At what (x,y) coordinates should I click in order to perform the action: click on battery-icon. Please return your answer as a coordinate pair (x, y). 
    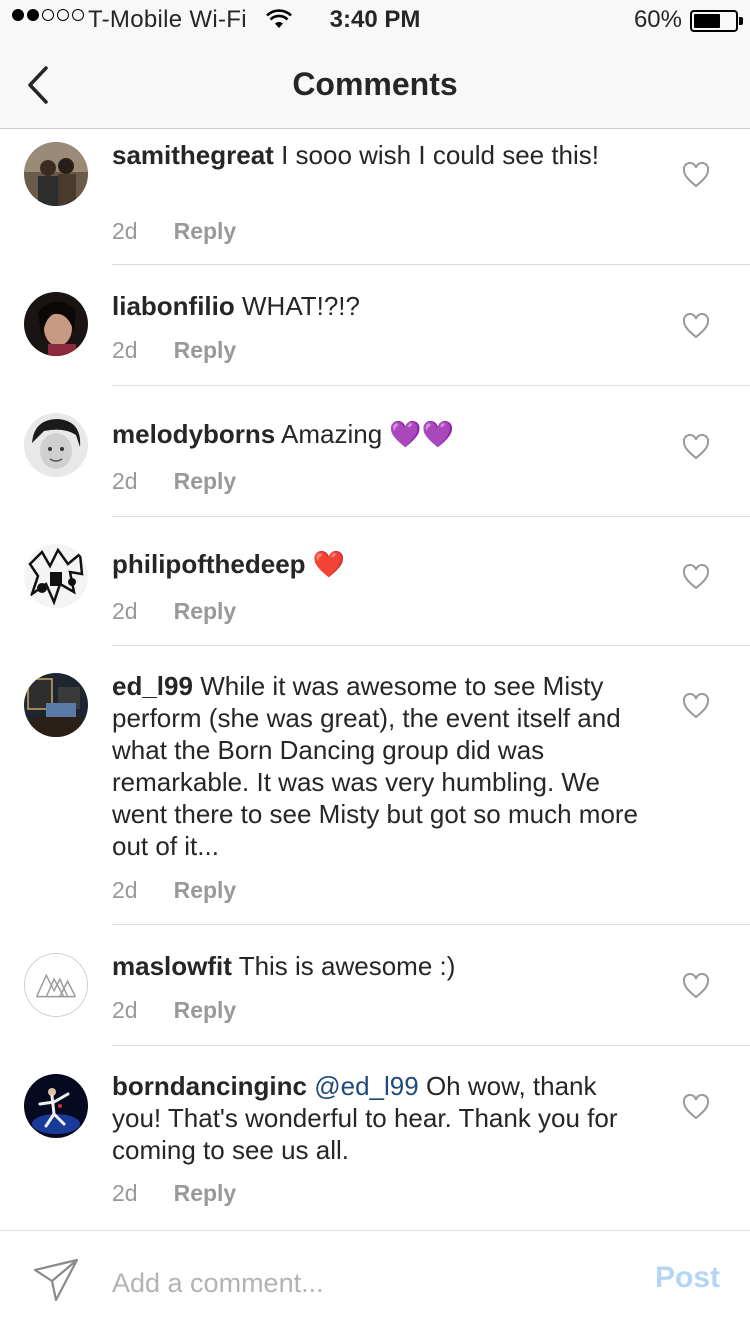
    Looking at the image, I should click on (716, 21).